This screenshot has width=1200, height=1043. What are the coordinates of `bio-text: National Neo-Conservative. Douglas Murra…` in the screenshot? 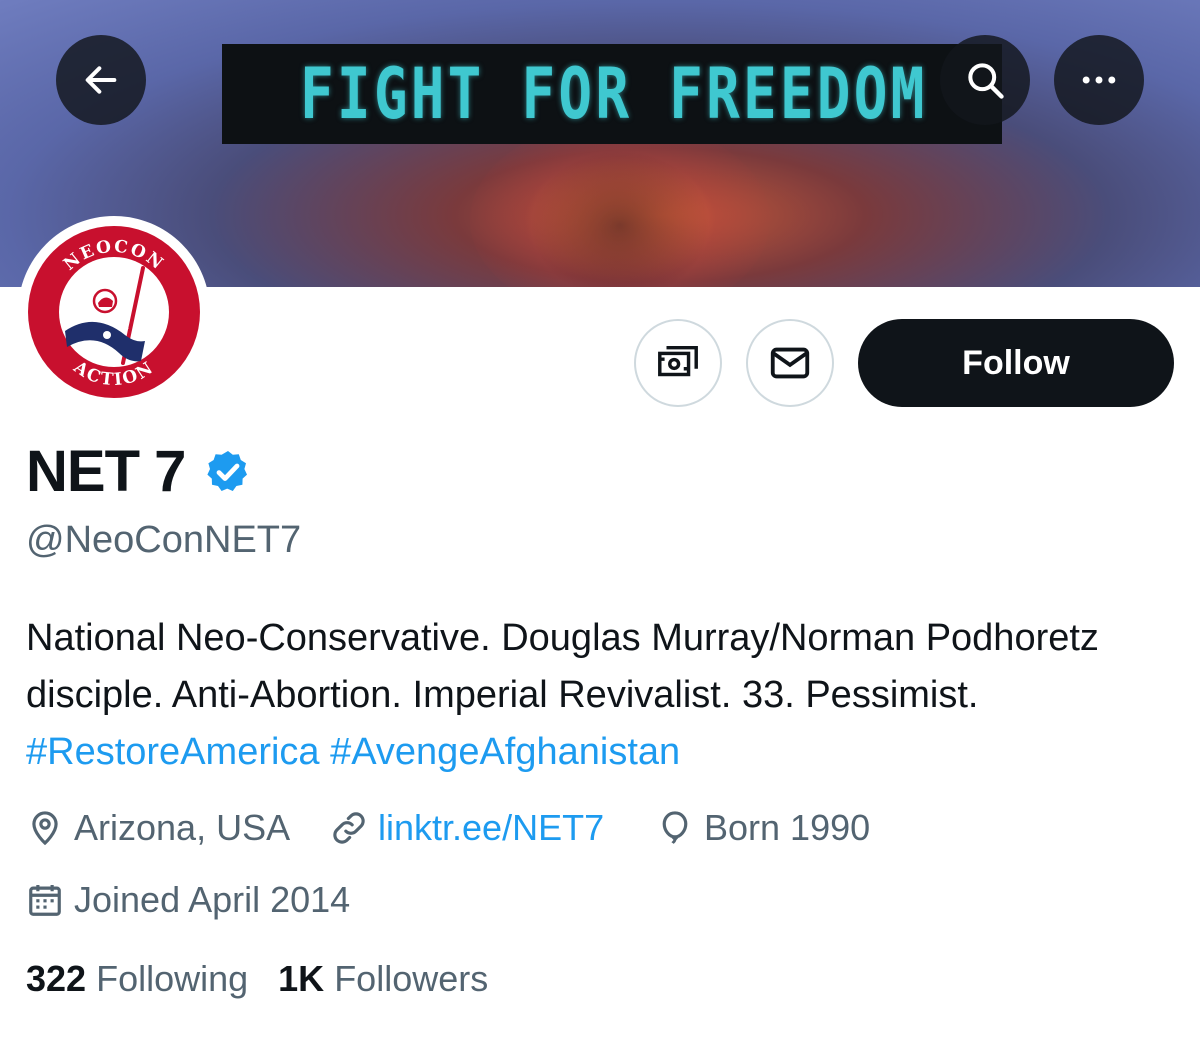 It's located at (562, 666).